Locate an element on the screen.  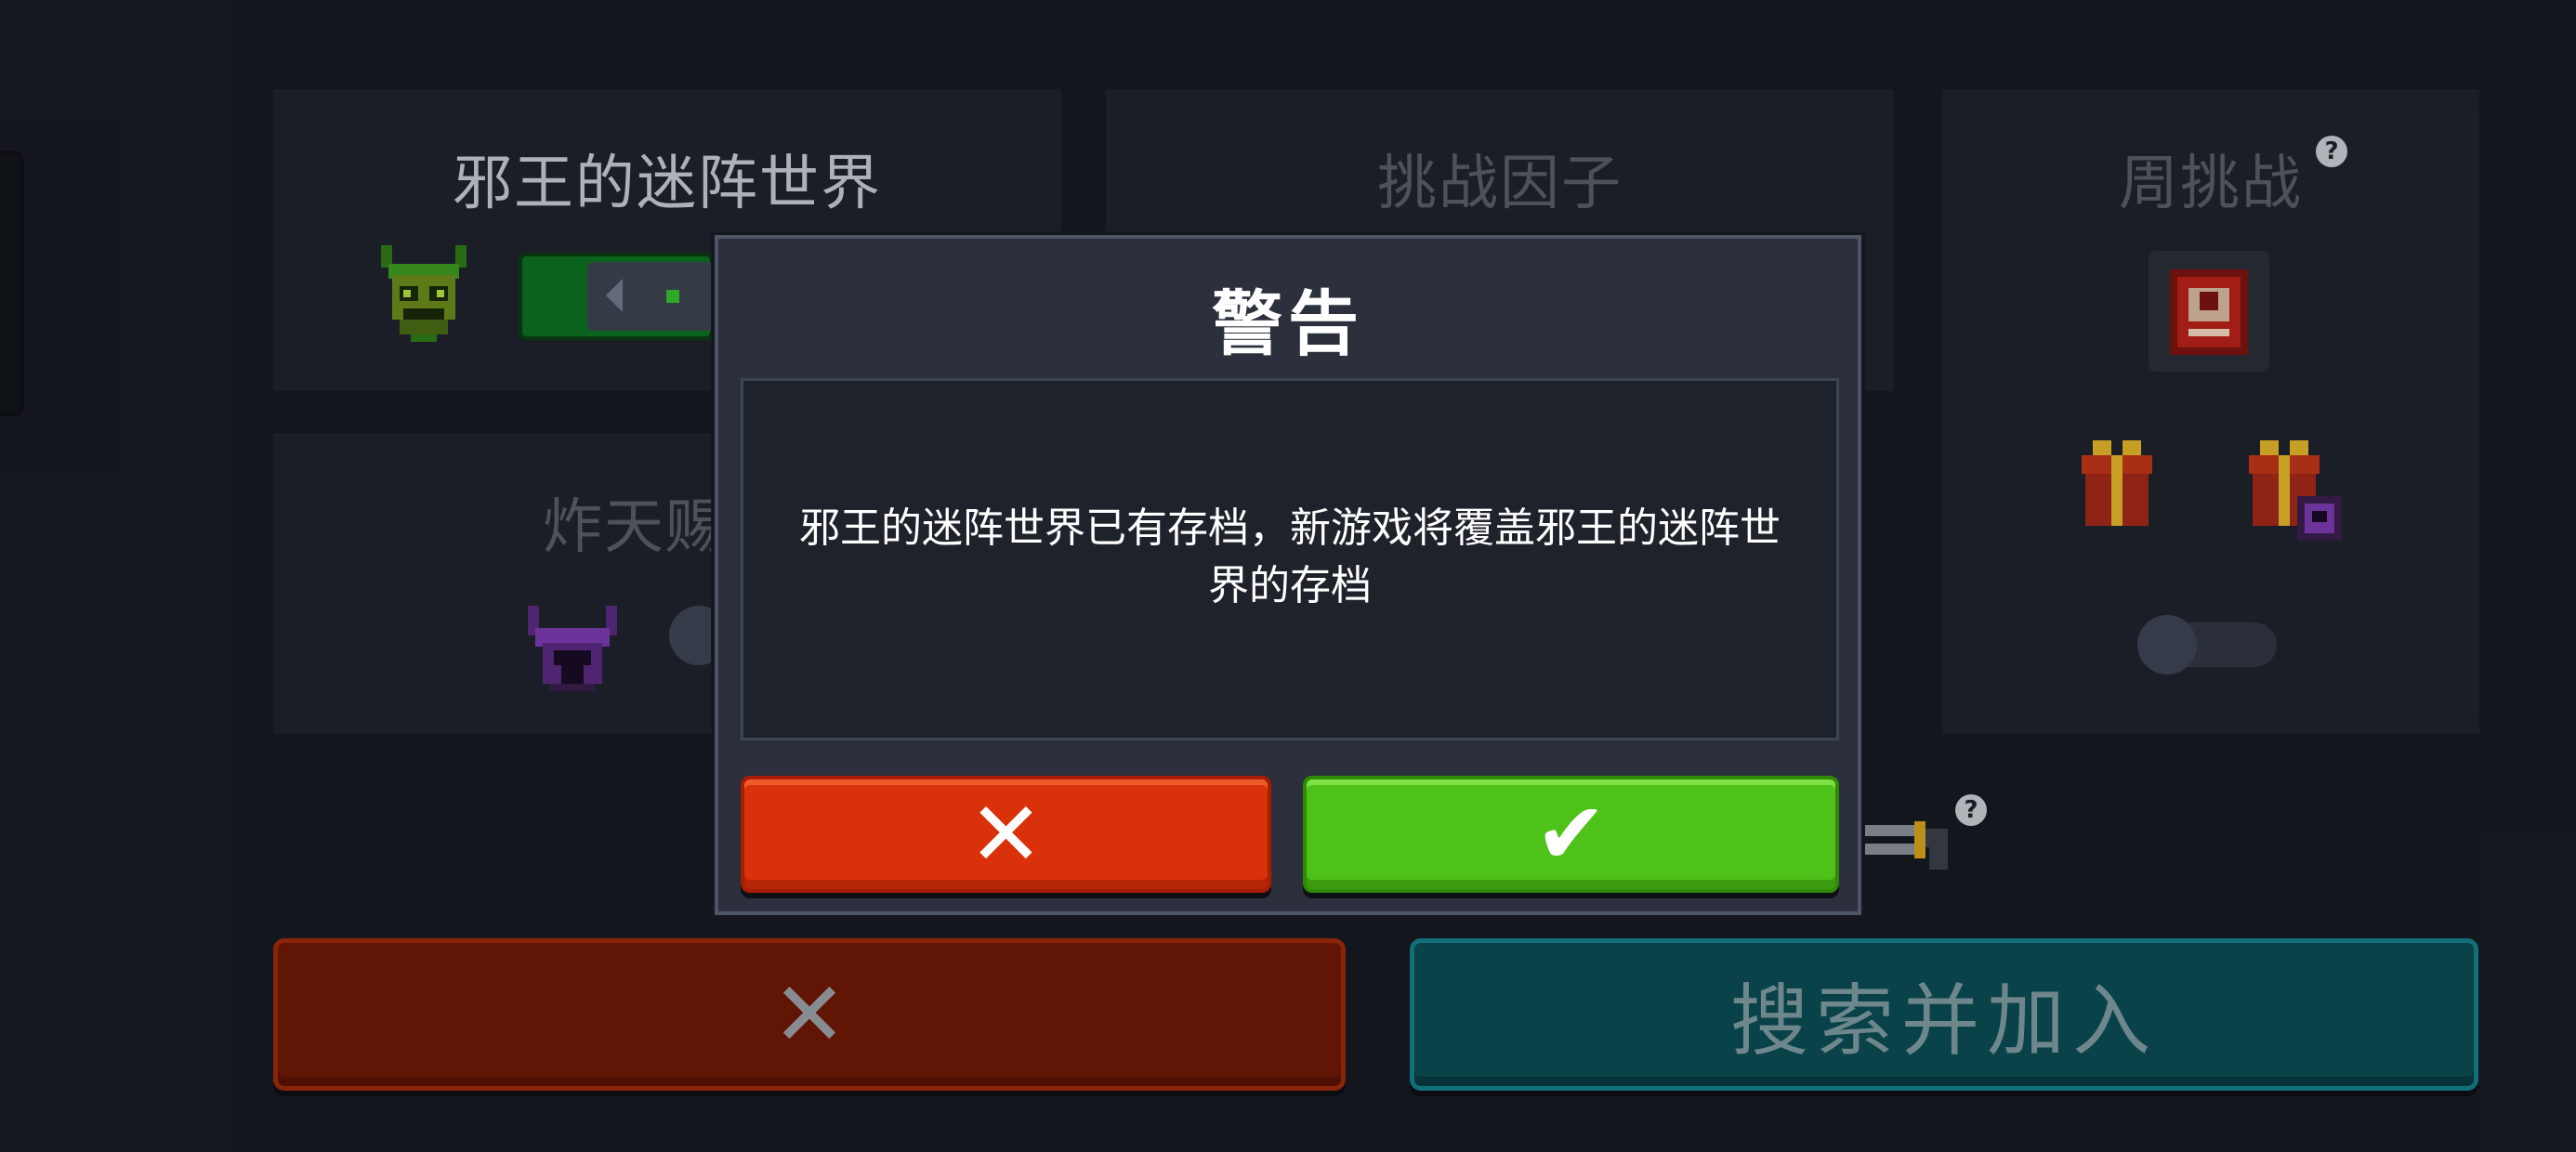
checkmark-icon: ✔ is located at coordinates (1571, 834).